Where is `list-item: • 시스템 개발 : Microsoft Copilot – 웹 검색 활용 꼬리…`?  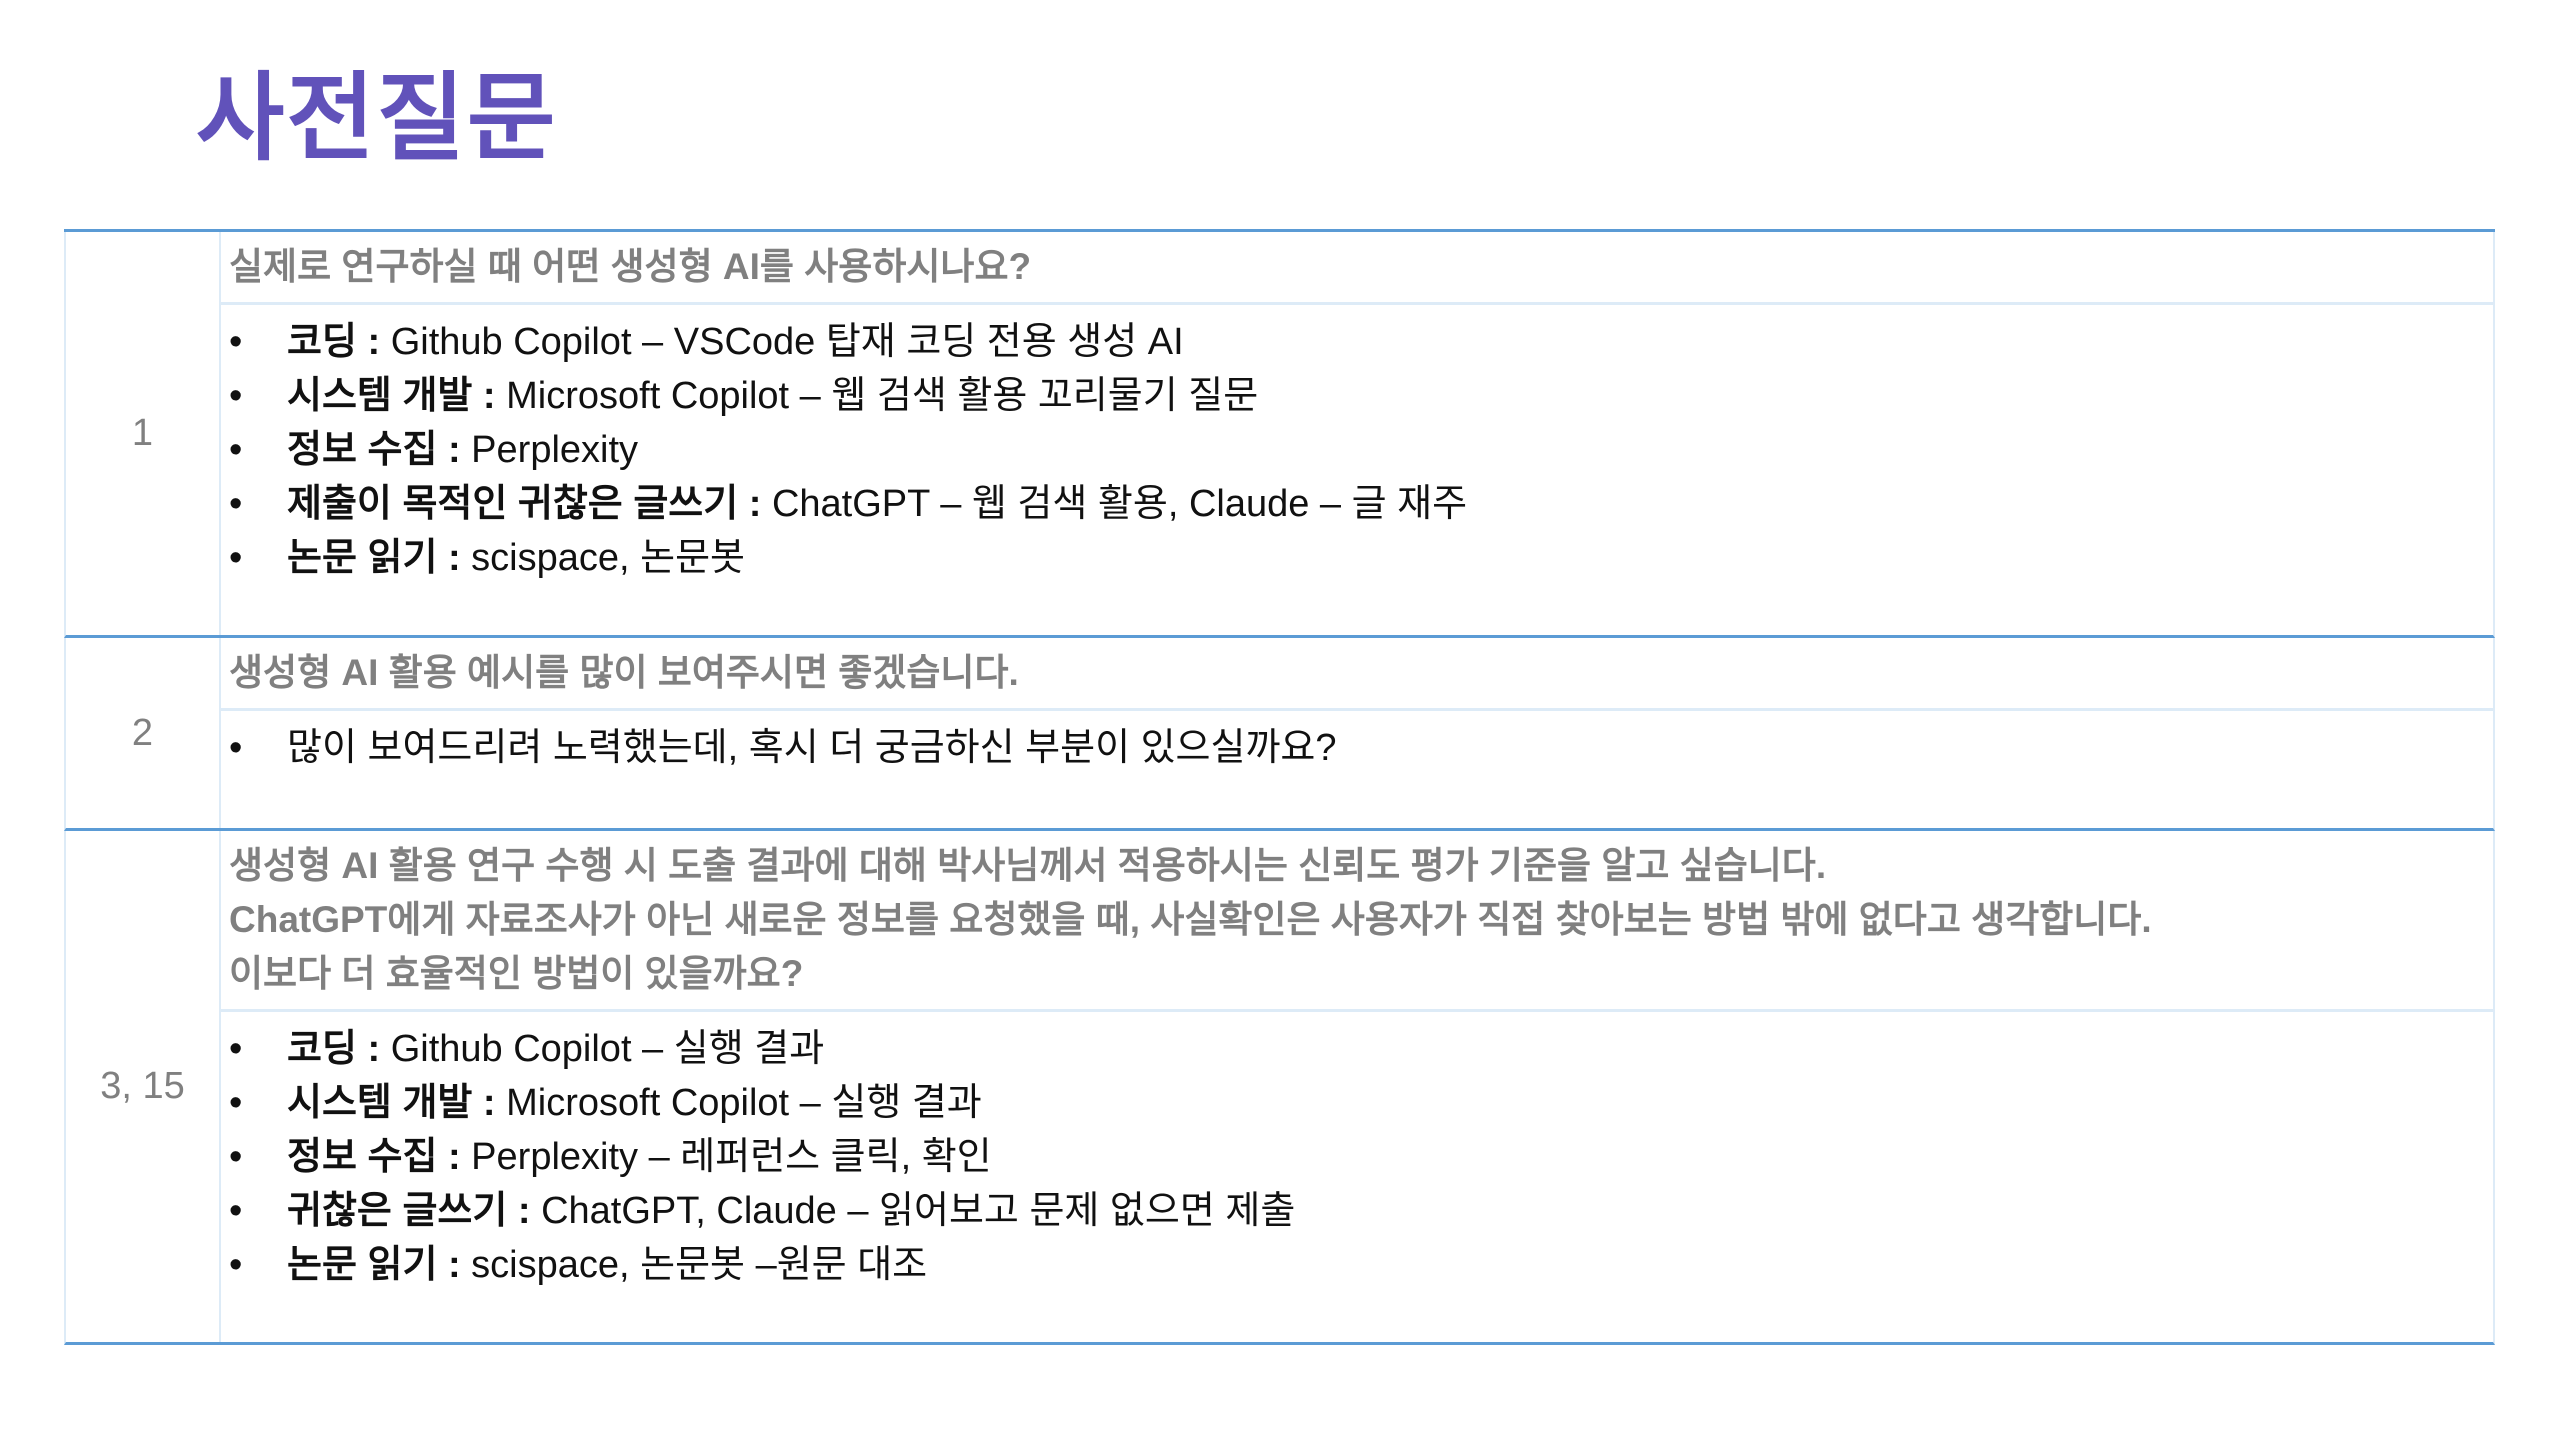
list-item: • 시스템 개발 : Microsoft Copilot – 웹 검색 활용 꼬리… is located at coordinates (1361, 396).